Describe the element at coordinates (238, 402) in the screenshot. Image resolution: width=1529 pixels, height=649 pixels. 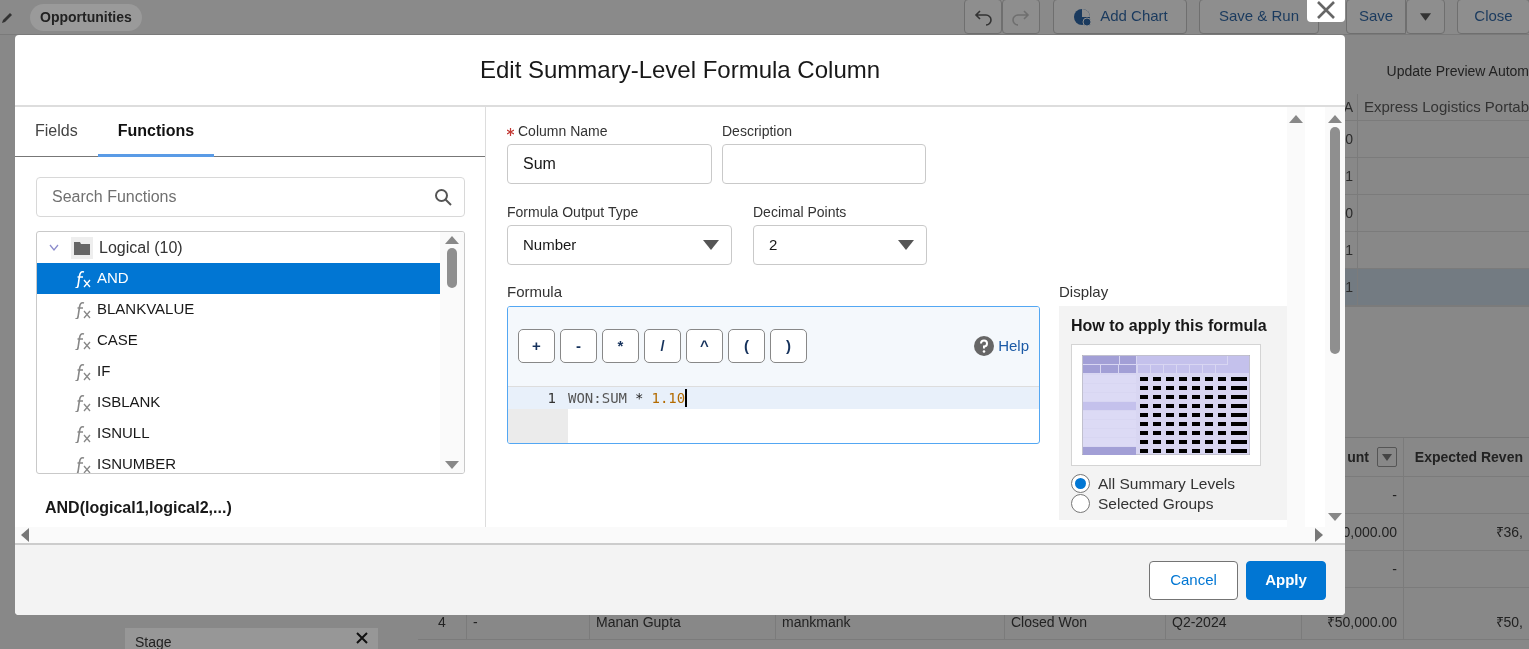
I see `function-item: ISBLANK` at that location.